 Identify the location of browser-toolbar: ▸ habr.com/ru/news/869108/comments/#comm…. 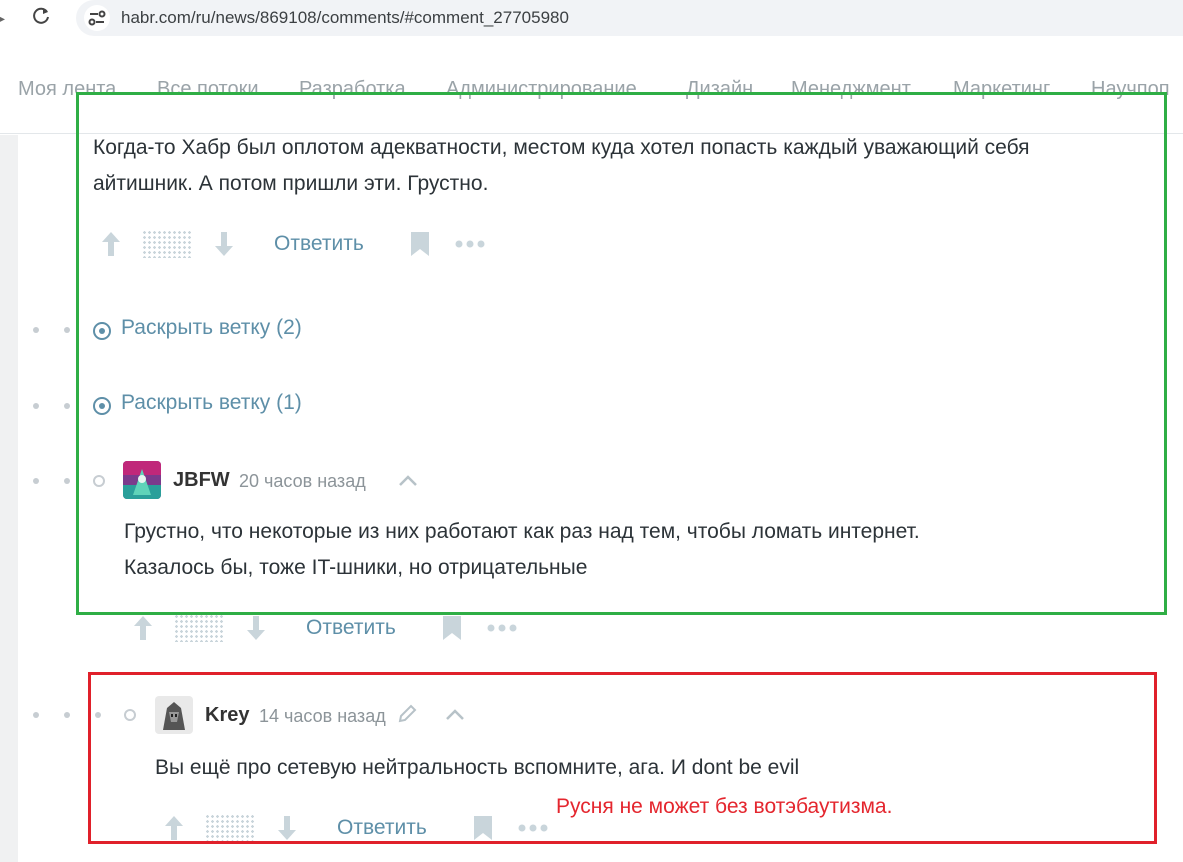
(591, 19).